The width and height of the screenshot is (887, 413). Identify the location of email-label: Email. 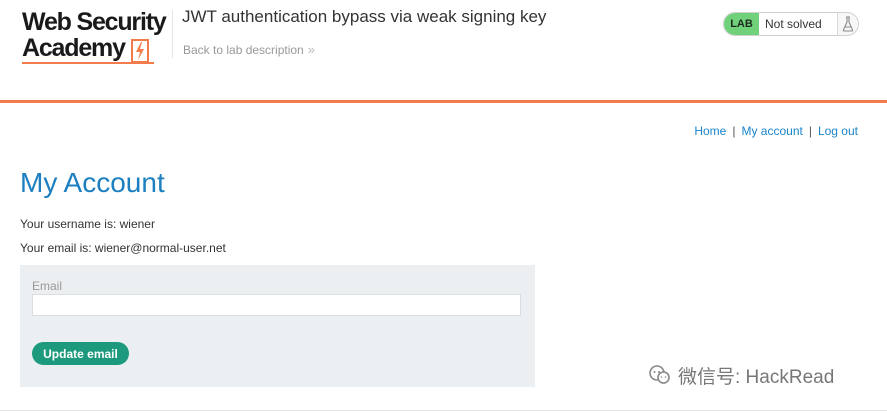
(47, 286).